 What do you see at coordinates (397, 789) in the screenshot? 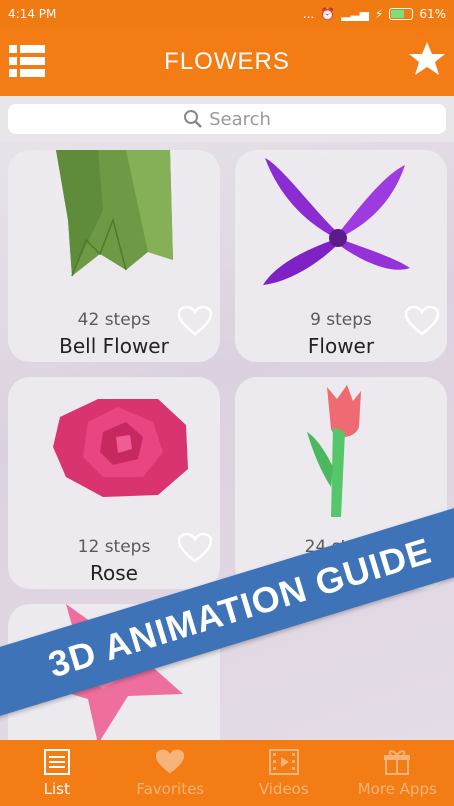
I see `tab-more-apps-label: More Apps` at bounding box center [397, 789].